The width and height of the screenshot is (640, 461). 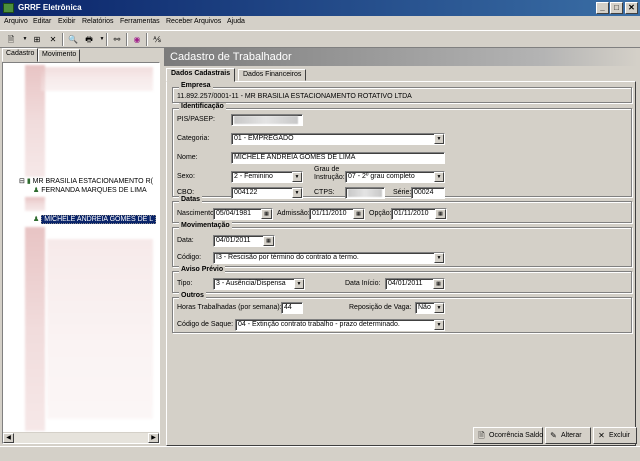 I want to click on horas-input: 44, so click(x=292, y=308).